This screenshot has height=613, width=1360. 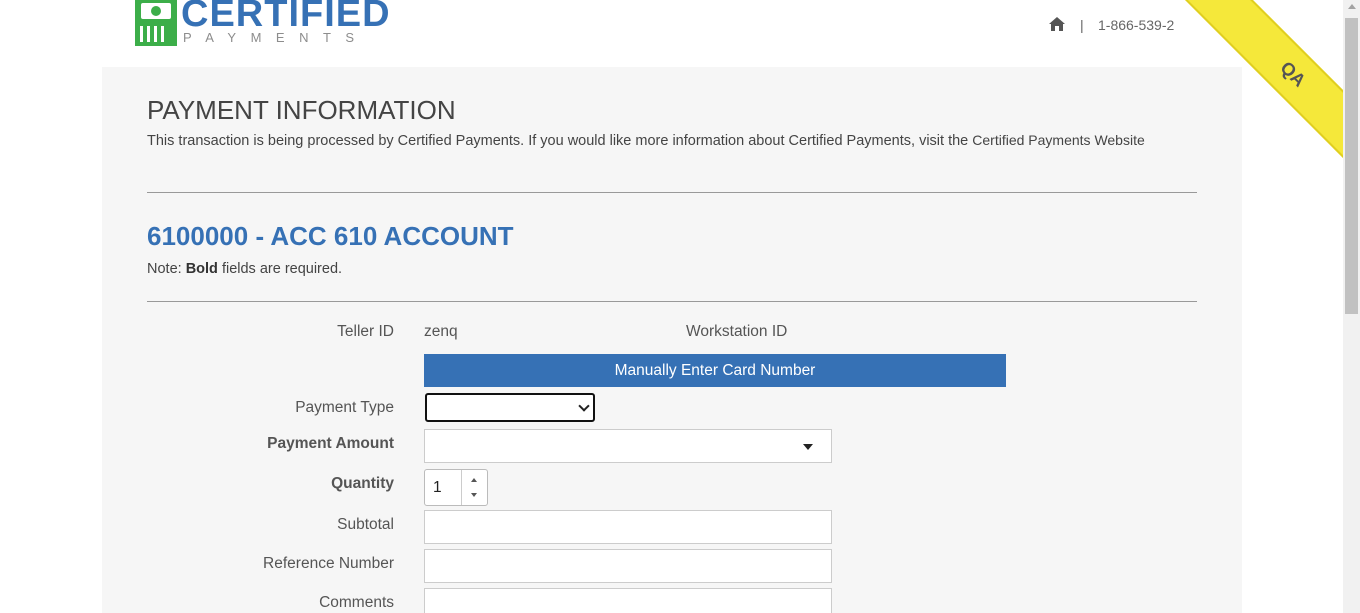 I want to click on reference-number-field, so click(x=628, y=566).